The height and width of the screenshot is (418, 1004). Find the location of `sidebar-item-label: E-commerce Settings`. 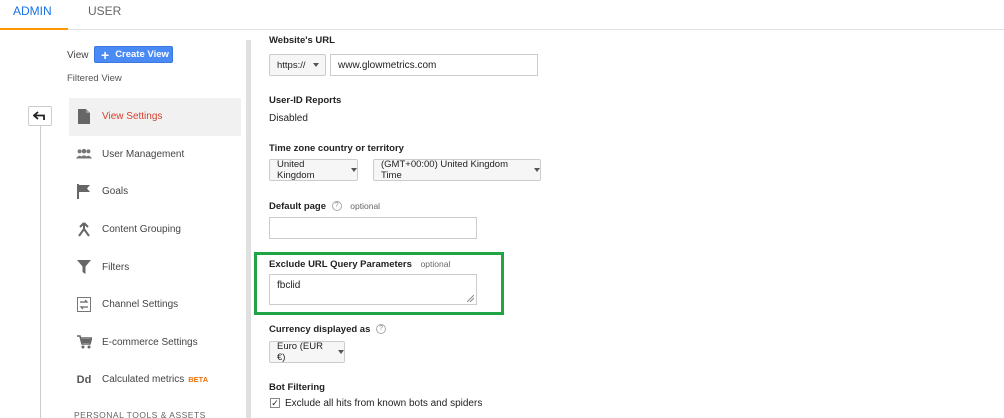

sidebar-item-label: E-commerce Settings is located at coordinates (150, 342).